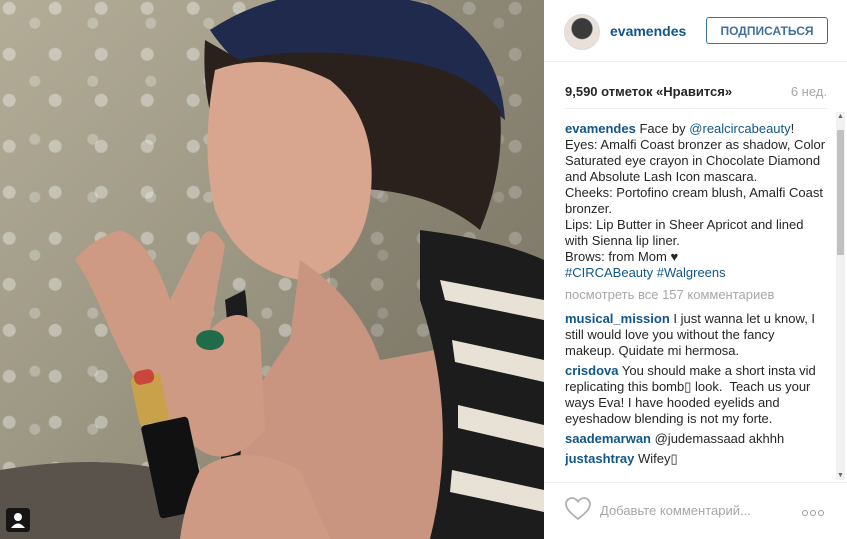 This screenshot has width=847, height=539. I want to click on comment-username: saademarwan, so click(608, 438).